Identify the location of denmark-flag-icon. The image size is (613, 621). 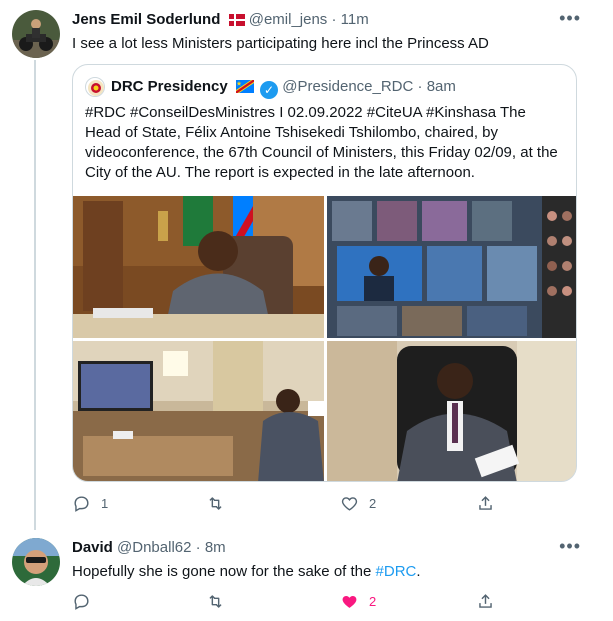
(236, 22).